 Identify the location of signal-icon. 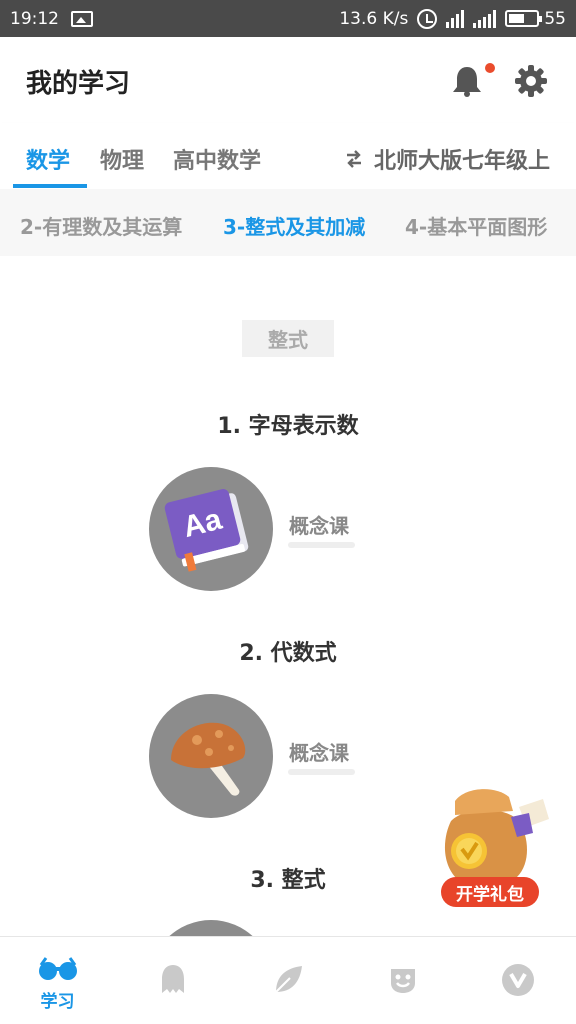
(485, 18).